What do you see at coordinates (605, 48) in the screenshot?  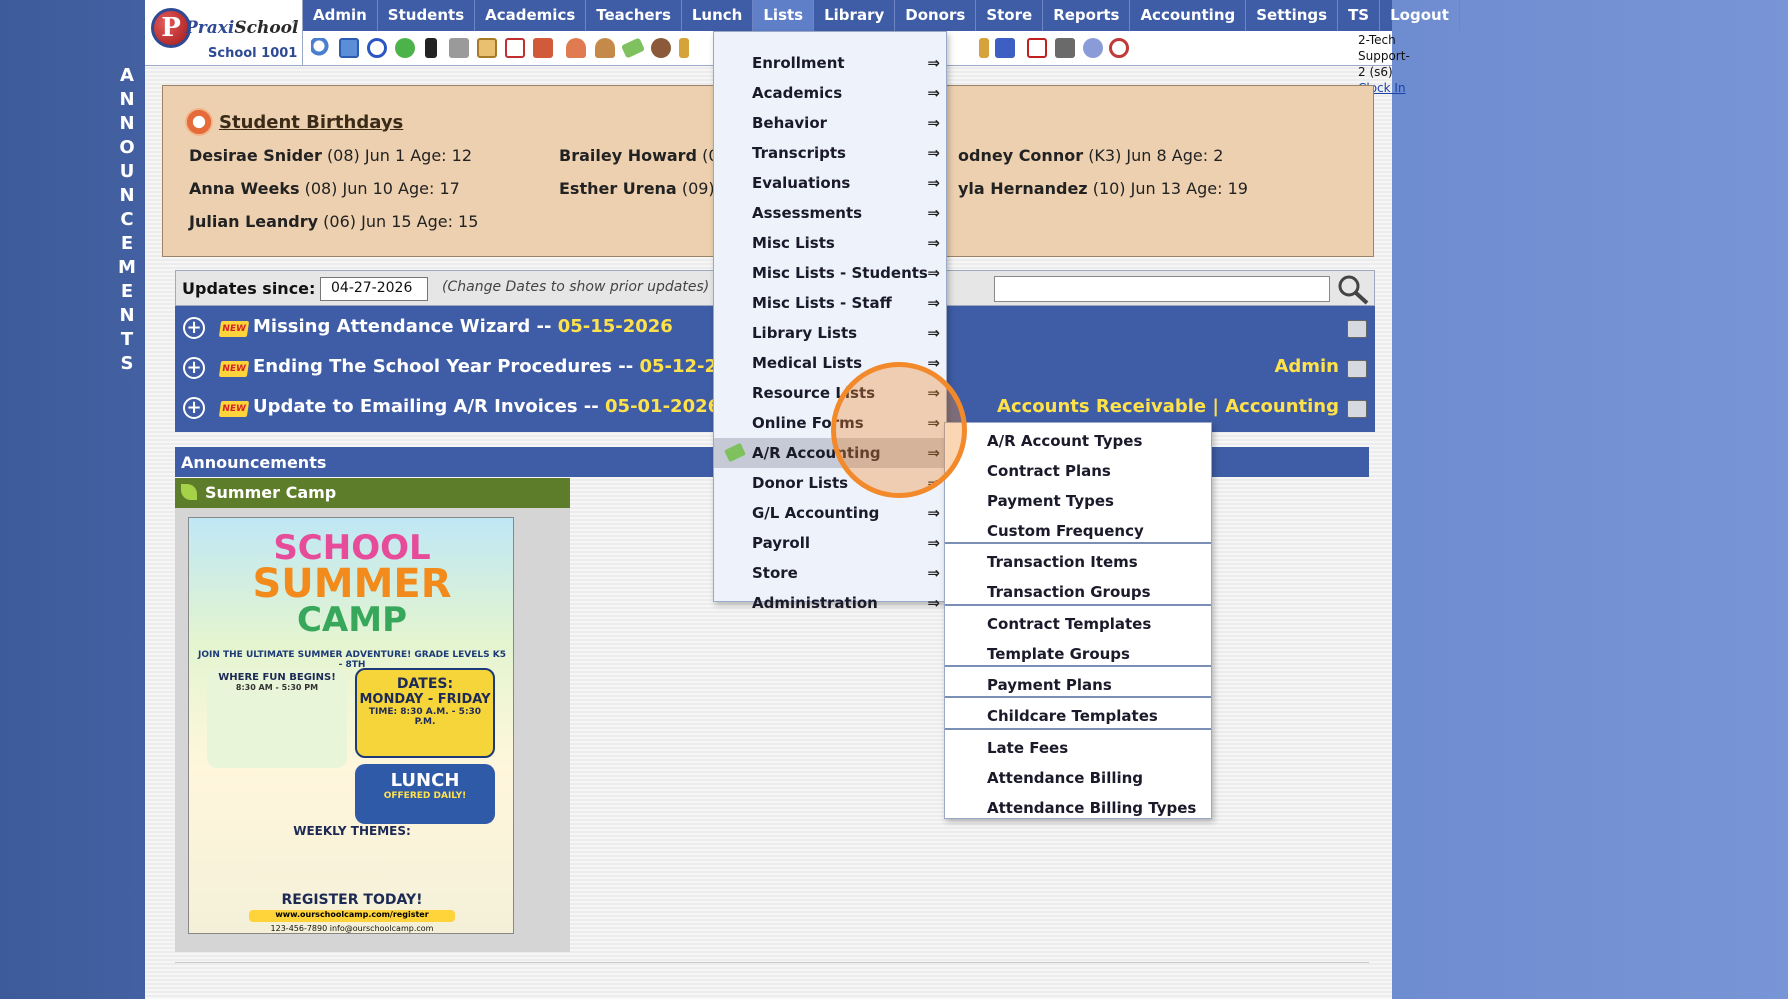 I see `student-icon` at bounding box center [605, 48].